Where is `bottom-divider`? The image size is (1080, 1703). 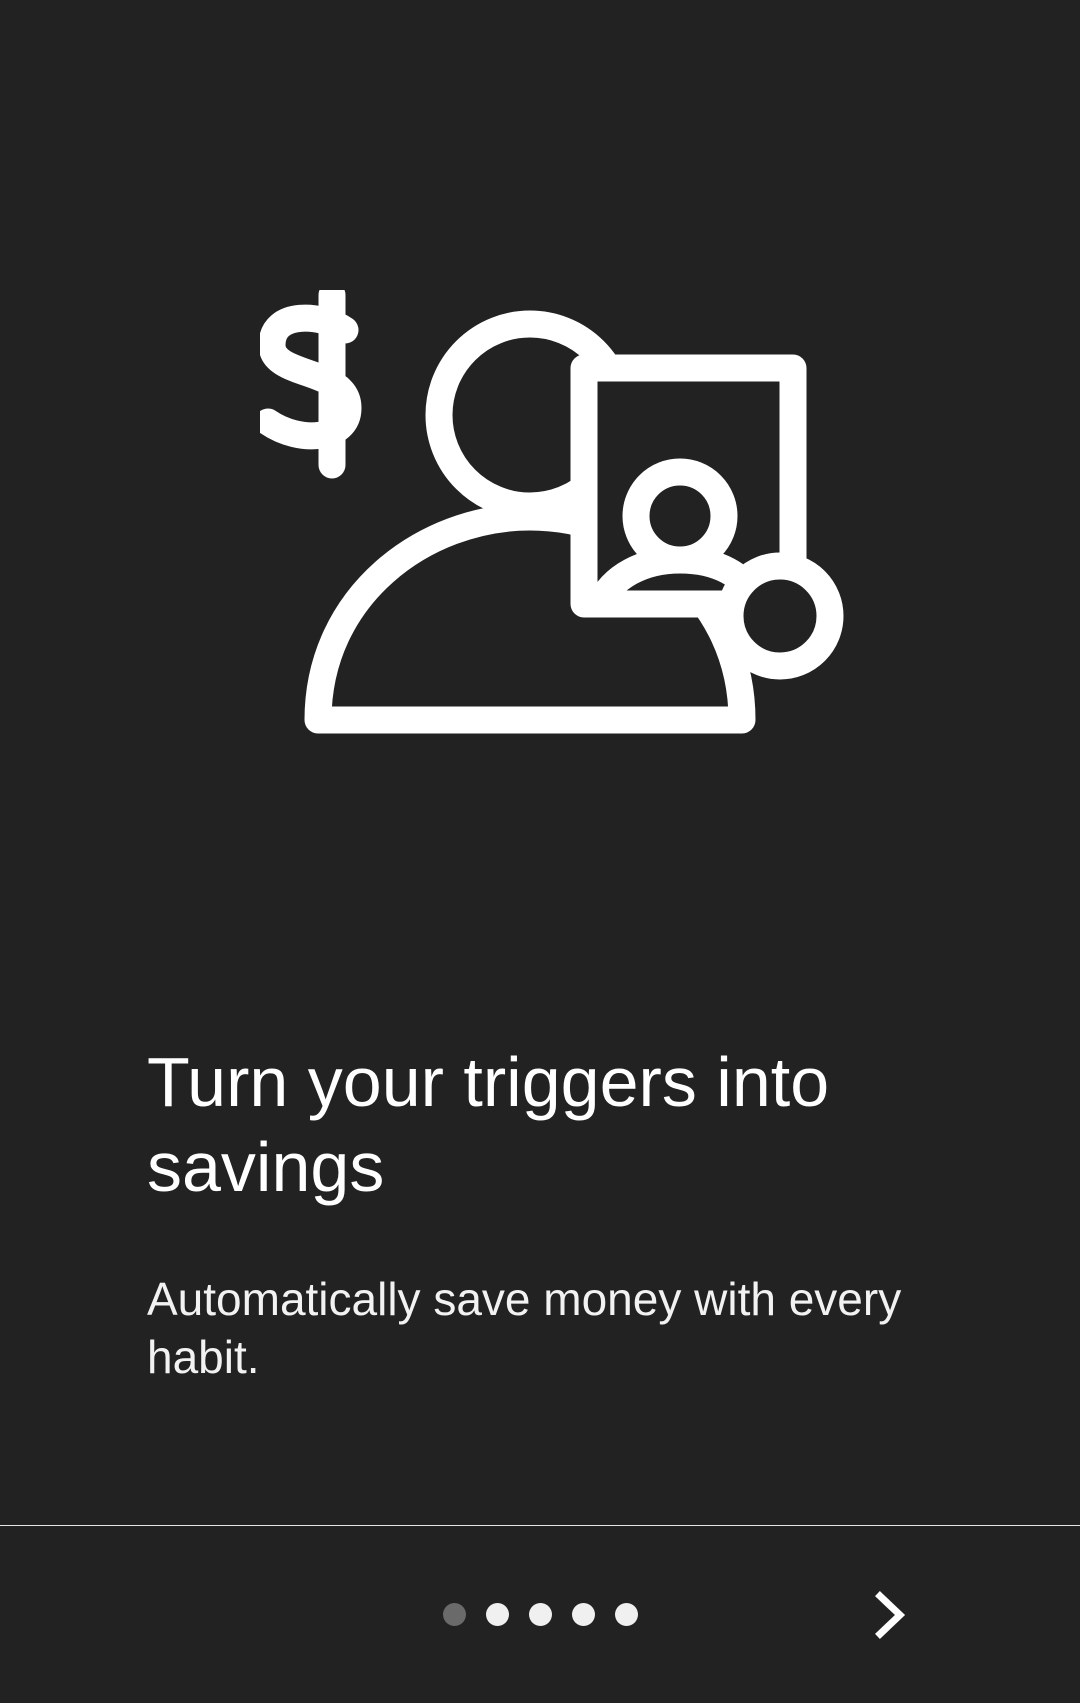 bottom-divider is located at coordinates (540, 1525).